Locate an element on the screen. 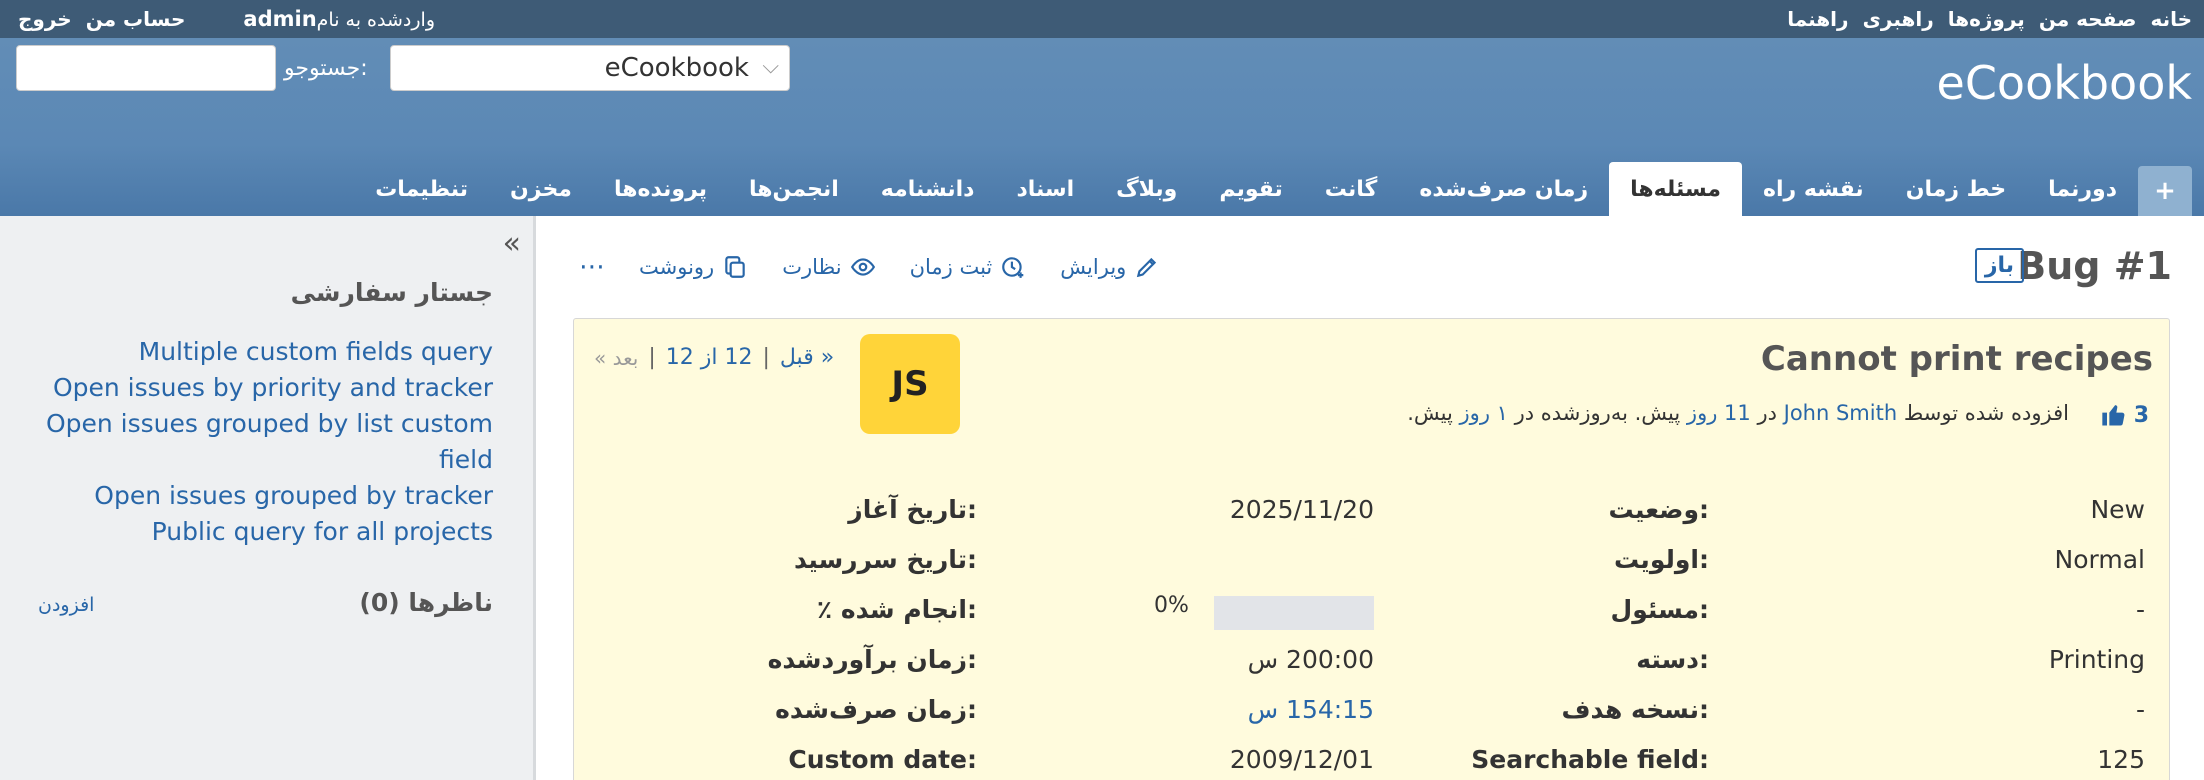 The width and height of the screenshot is (2204, 780). quick-search: جستوجو: is located at coordinates (192, 68).